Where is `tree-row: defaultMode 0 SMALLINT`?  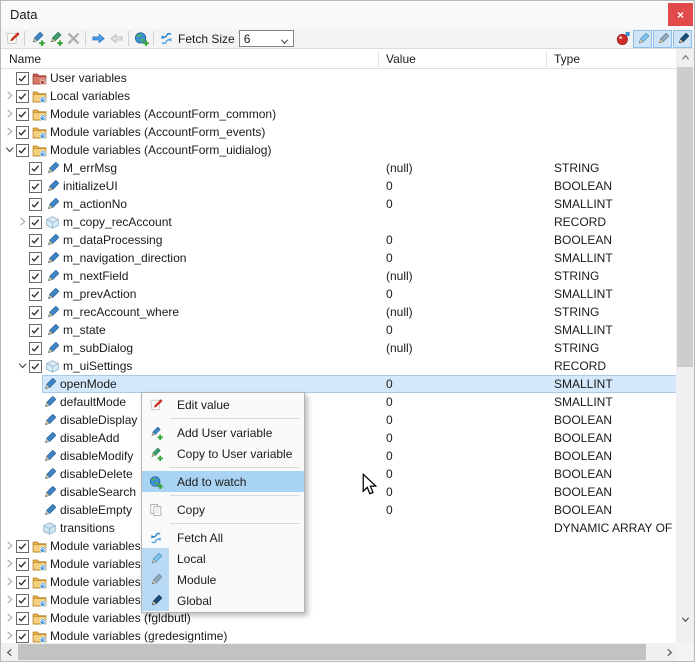 tree-row: defaultMode 0 SMALLINT is located at coordinates (339, 402).